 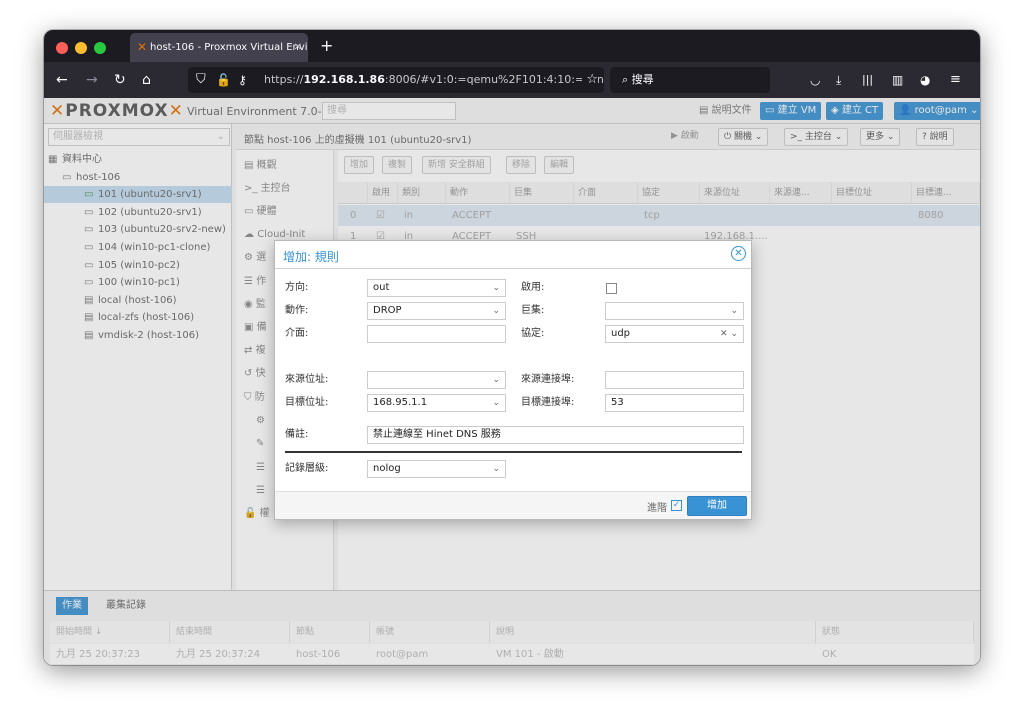 What do you see at coordinates (512, 46) in the screenshot?
I see `browser-tabbar: ✕ host-106 - Proxmox Virtual Envir ✕ +` at bounding box center [512, 46].